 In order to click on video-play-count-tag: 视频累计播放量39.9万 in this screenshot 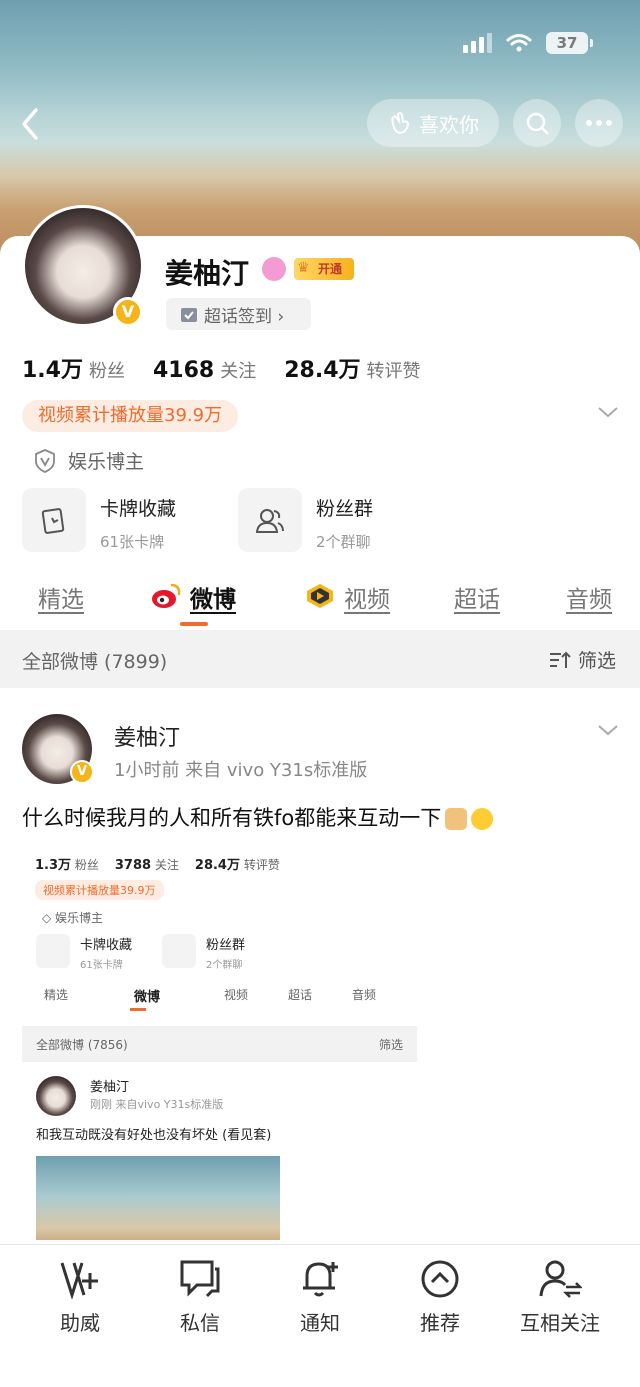, I will do `click(130, 416)`.